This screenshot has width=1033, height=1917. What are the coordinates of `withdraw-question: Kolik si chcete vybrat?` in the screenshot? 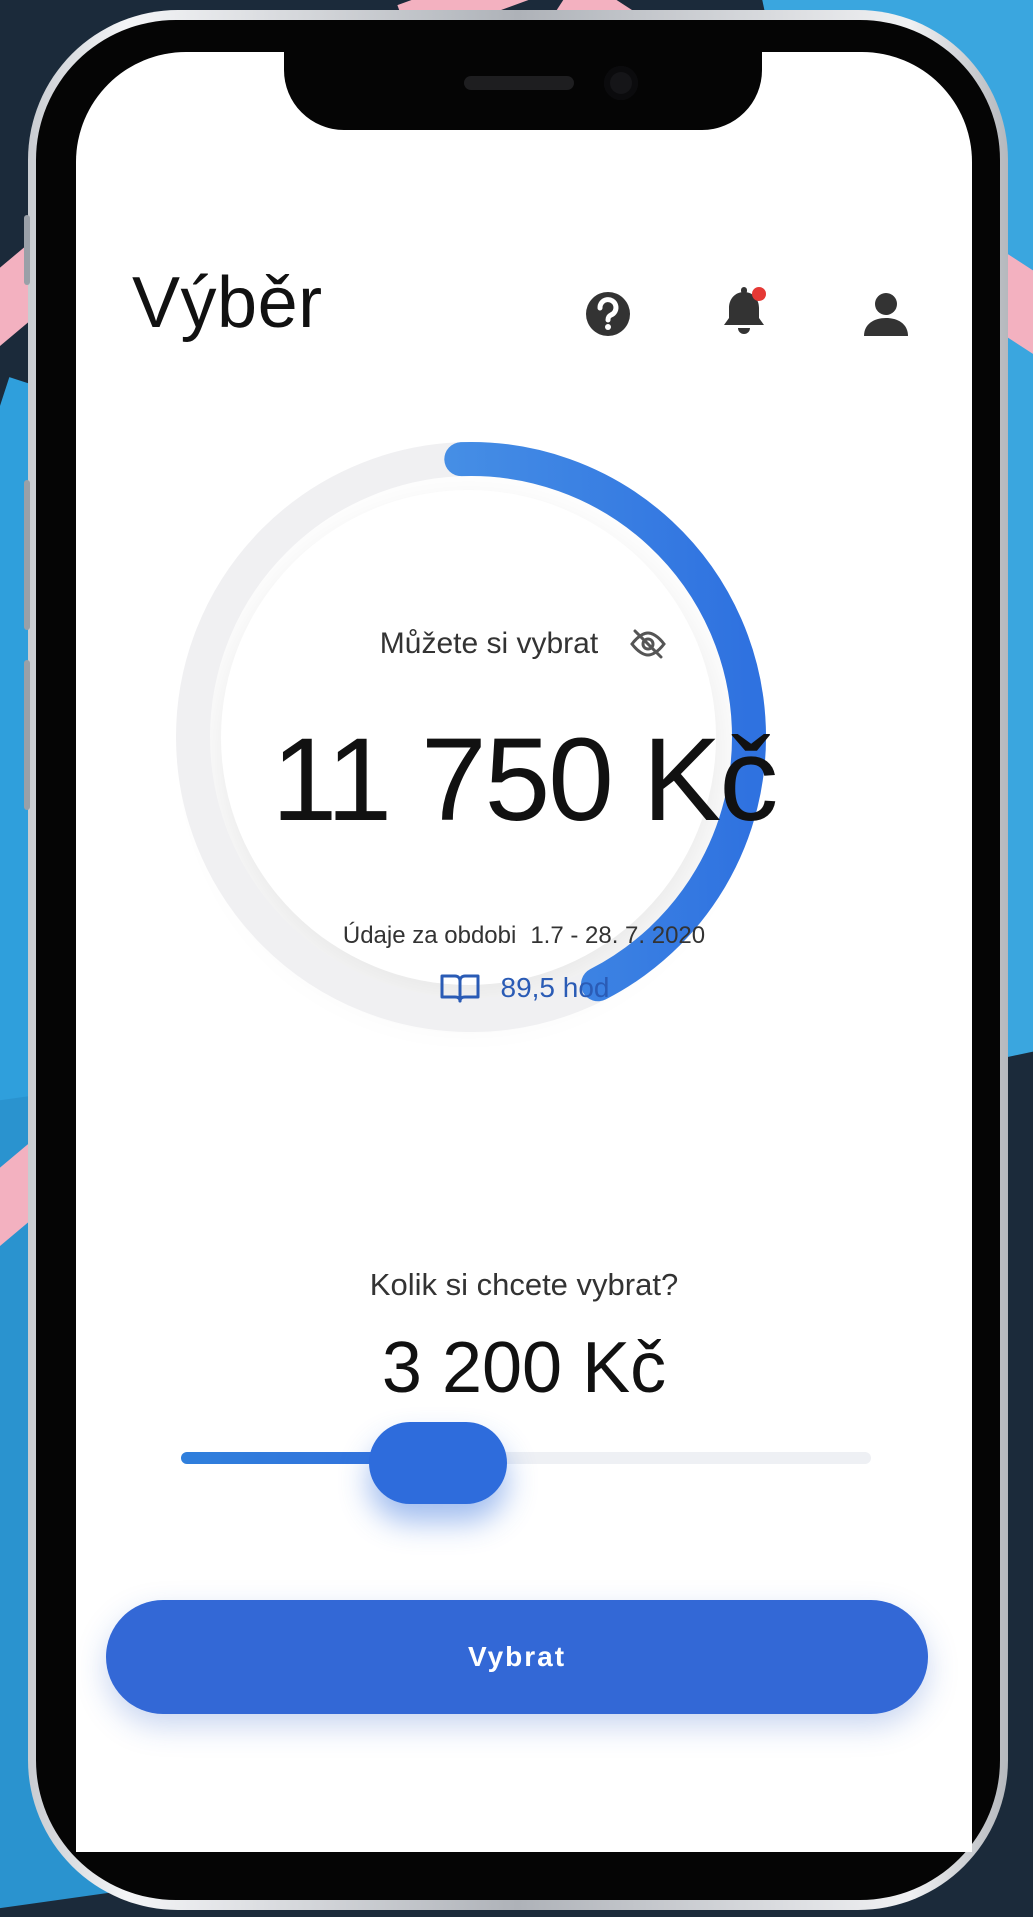 It's located at (524, 1284).